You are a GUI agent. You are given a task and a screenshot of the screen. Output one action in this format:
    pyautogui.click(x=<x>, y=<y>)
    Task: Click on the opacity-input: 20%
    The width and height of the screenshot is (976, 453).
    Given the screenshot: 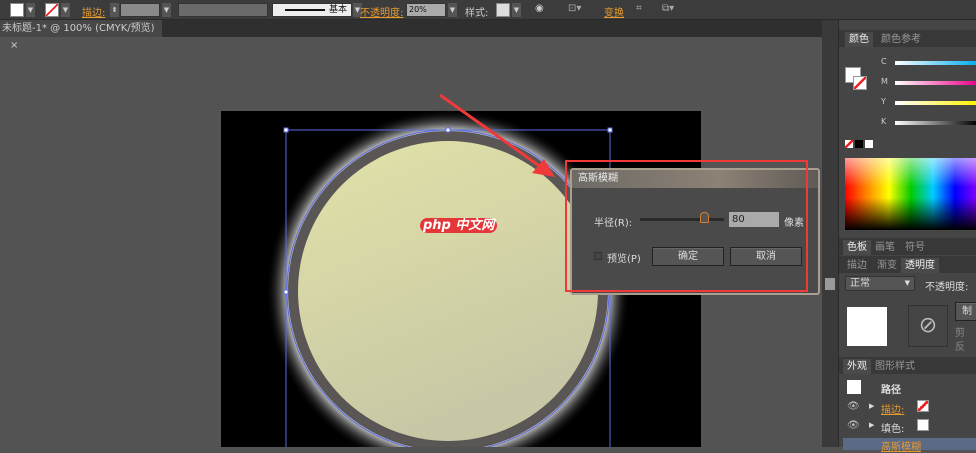 What is the action you would take?
    pyautogui.click(x=426, y=10)
    